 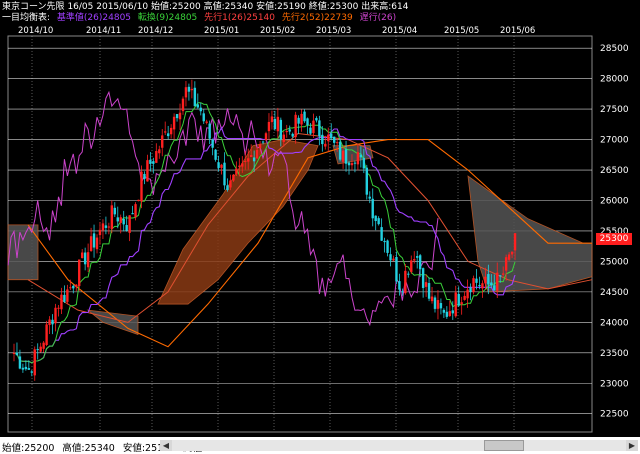 What do you see at coordinates (33, 7) in the screenshot?
I see `instrument-name: 東京コーン先限` at bounding box center [33, 7].